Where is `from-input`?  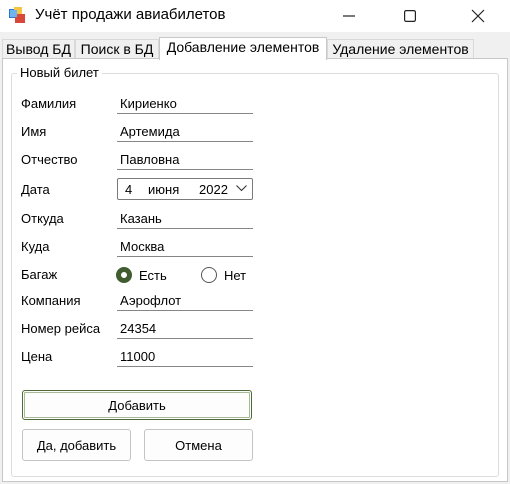 from-input is located at coordinates (185, 218).